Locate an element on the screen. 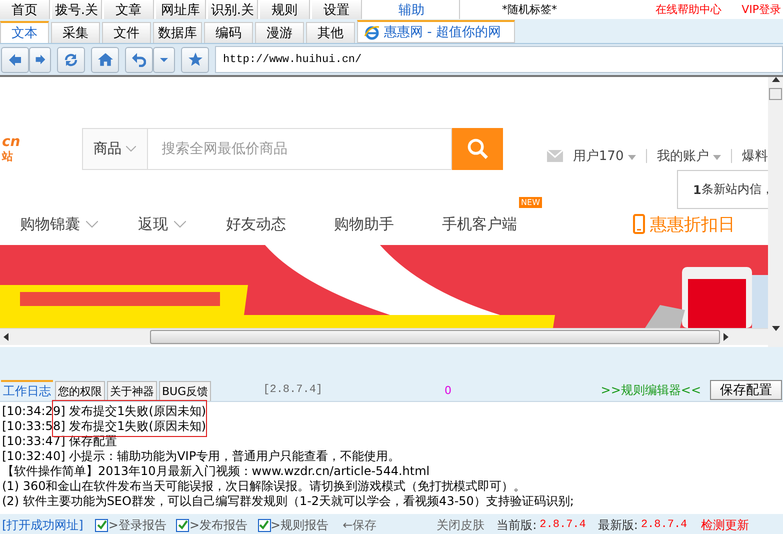 This screenshot has height=534, width=783. menu-tab: 首页 is located at coordinates (25, 9).